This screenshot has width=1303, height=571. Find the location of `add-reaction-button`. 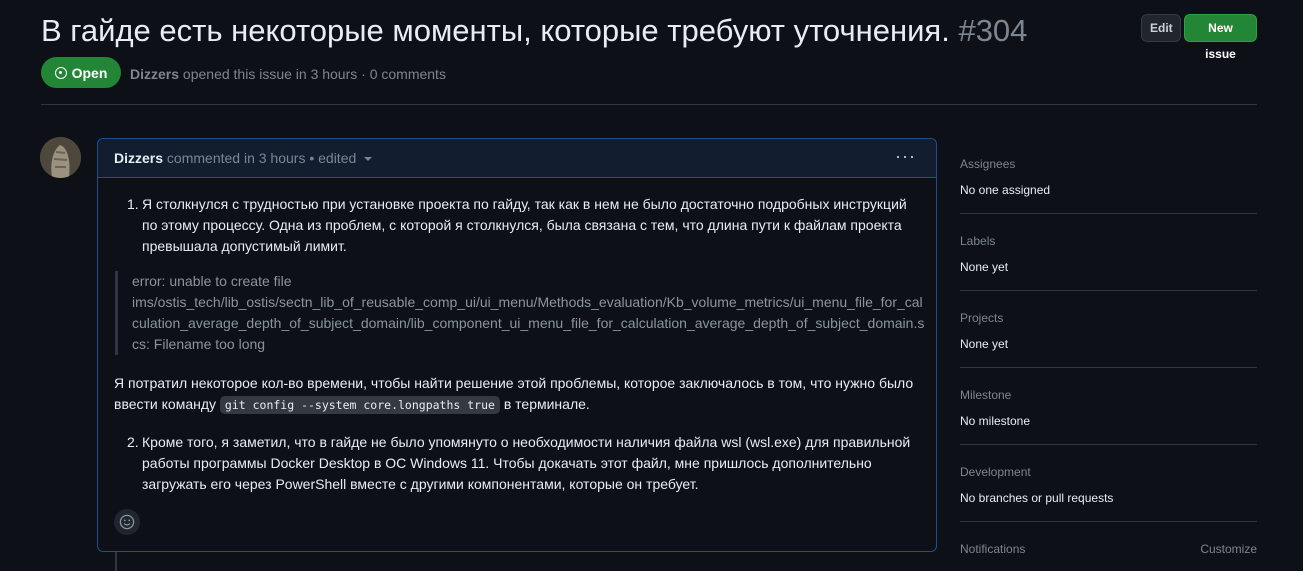

add-reaction-button is located at coordinates (127, 522).